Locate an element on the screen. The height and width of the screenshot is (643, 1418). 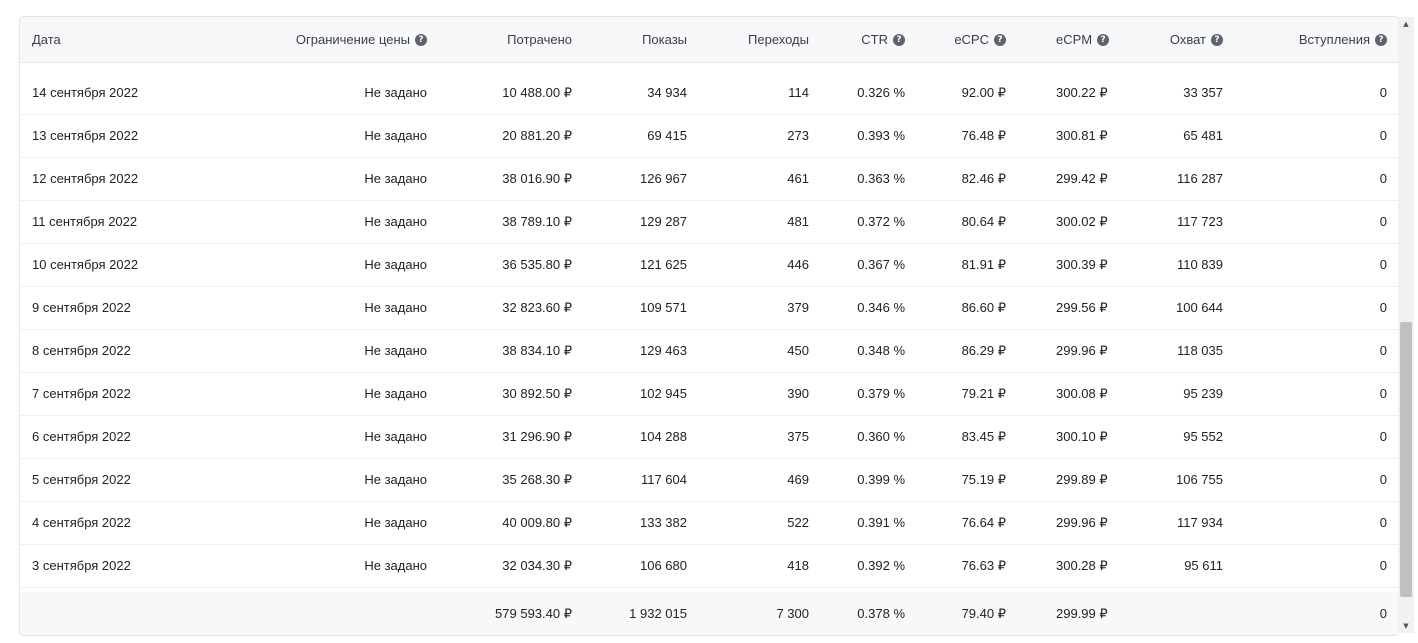
cell-reach: 110 839 is located at coordinates (1176, 264).